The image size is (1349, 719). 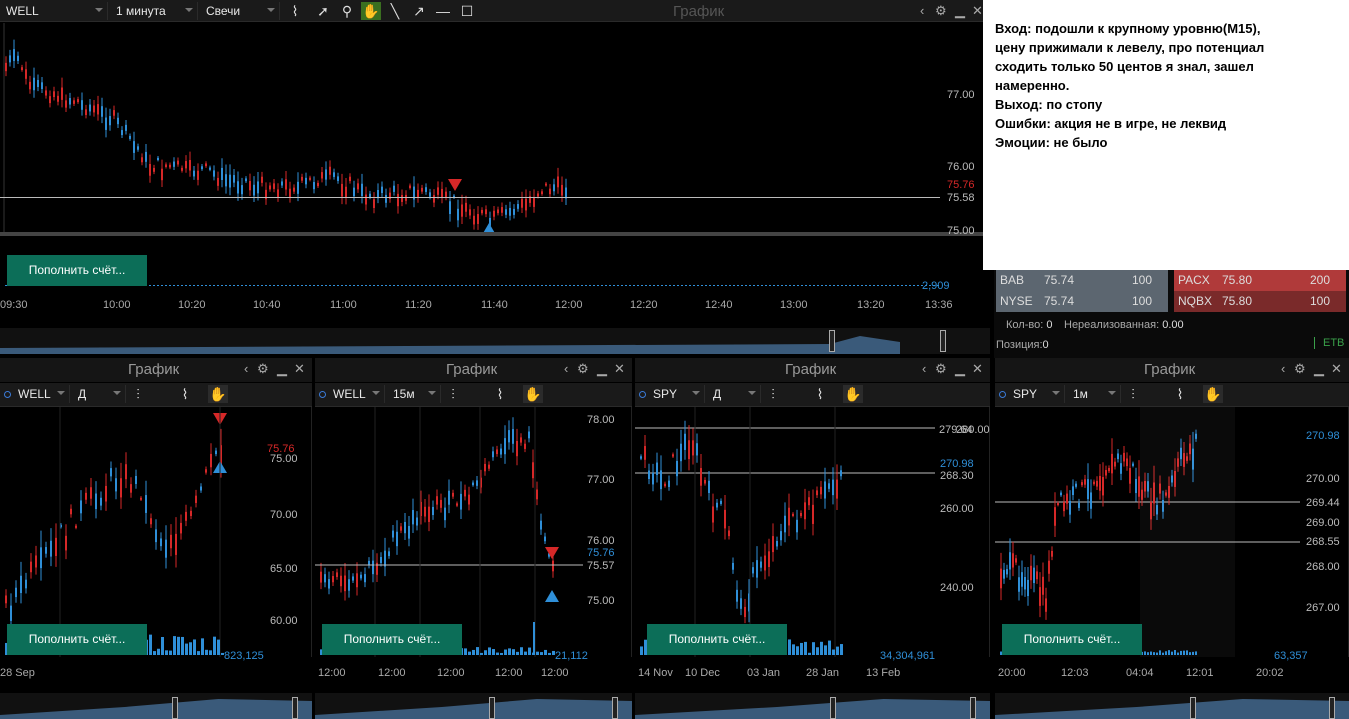 I want to click on ask-row: NQBX 75.80 100, so click(x=1260, y=301).